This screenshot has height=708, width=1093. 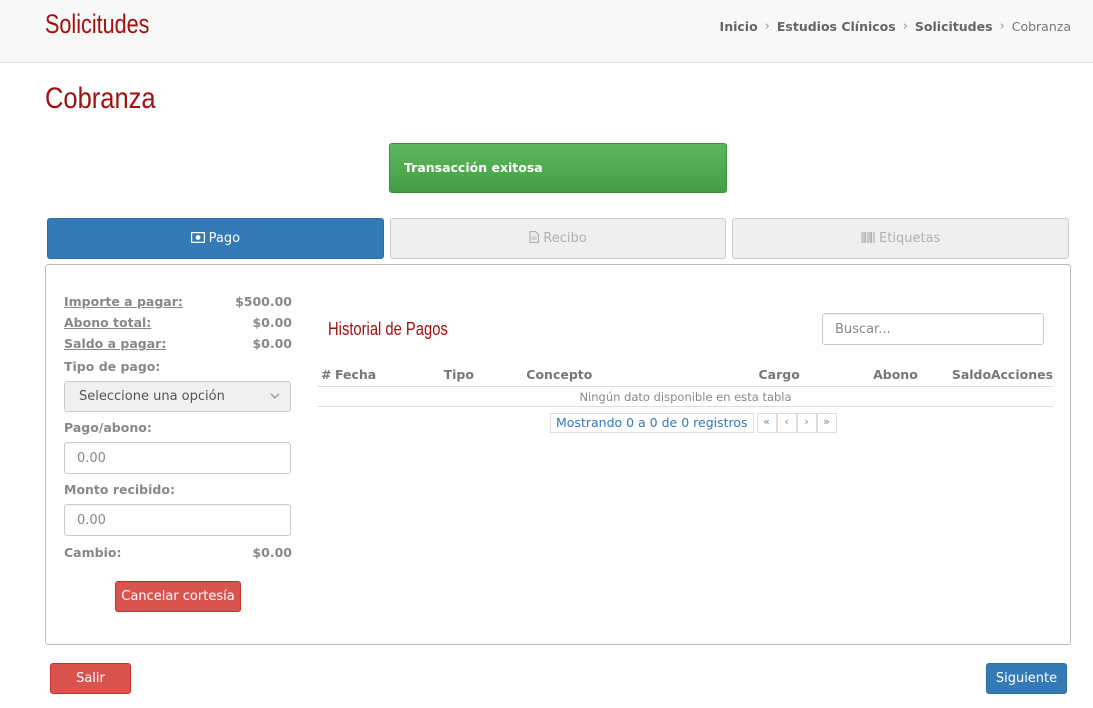 I want to click on tipo-pago-label: Tipo de pago:, so click(x=112, y=366).